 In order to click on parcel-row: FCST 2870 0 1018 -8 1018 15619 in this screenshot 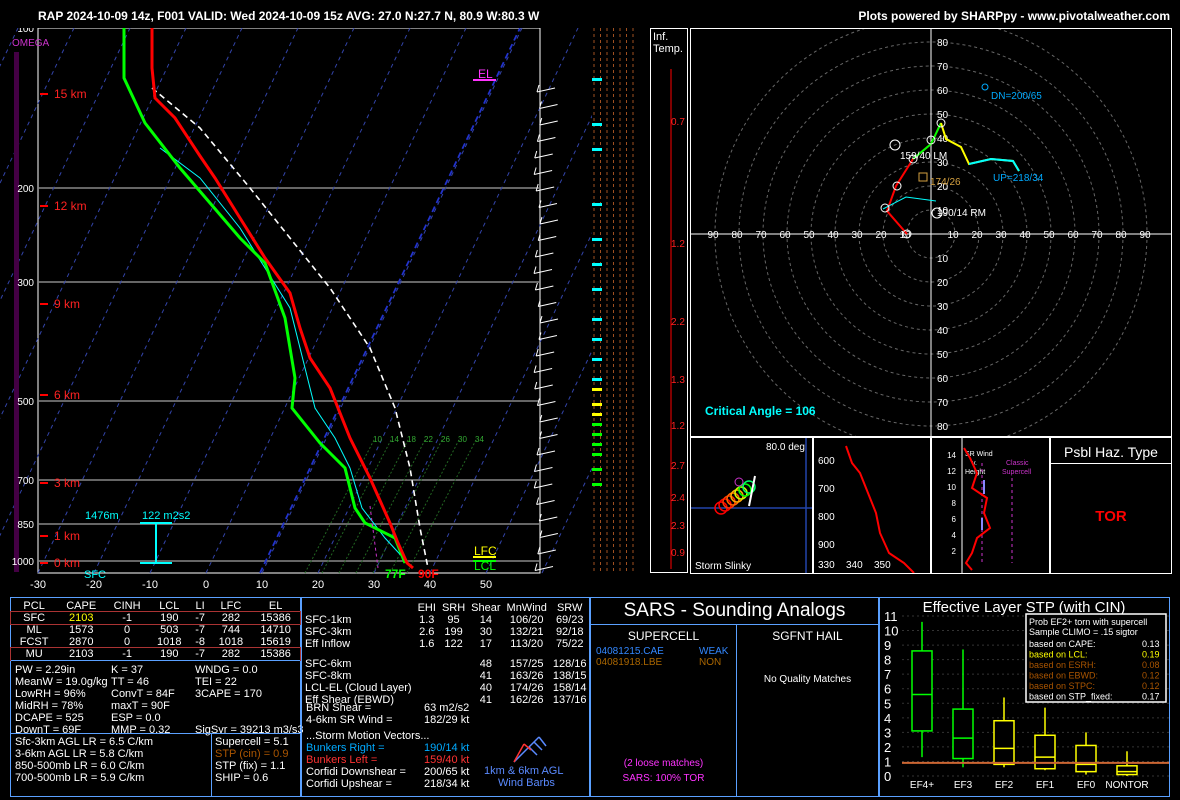, I will do `click(155, 642)`.